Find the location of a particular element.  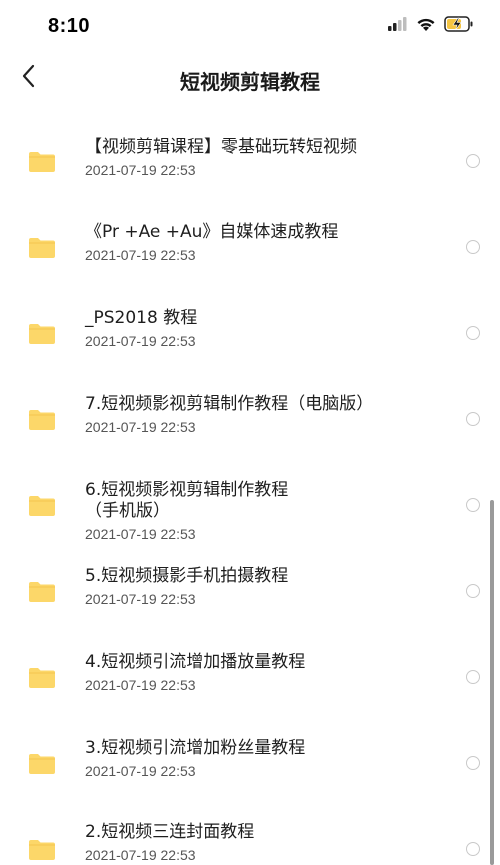

list-item: 7.短视频影视剪辑制作教程（电脑版） 2021-07-19 22:53 is located at coordinates (250, 419).